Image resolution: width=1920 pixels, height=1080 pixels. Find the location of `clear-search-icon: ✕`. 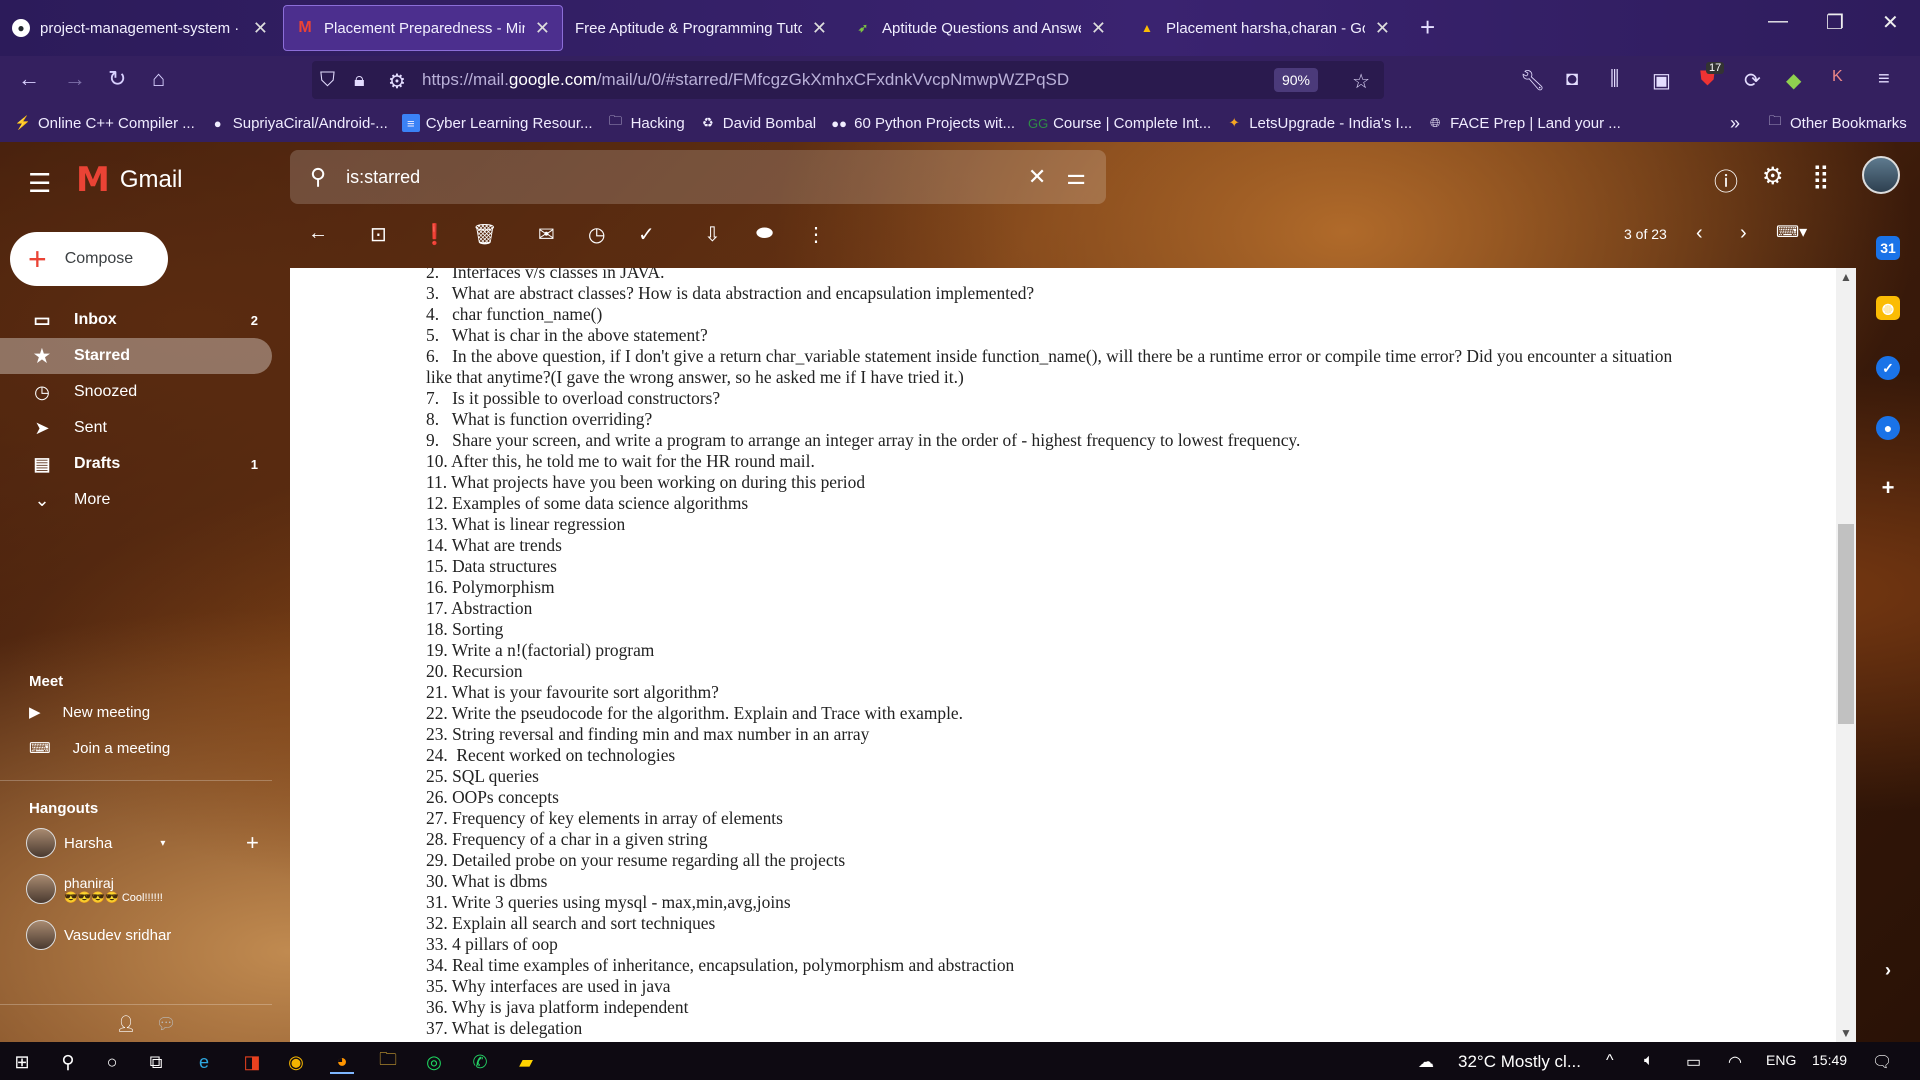

clear-search-icon: ✕ is located at coordinates (1037, 177).